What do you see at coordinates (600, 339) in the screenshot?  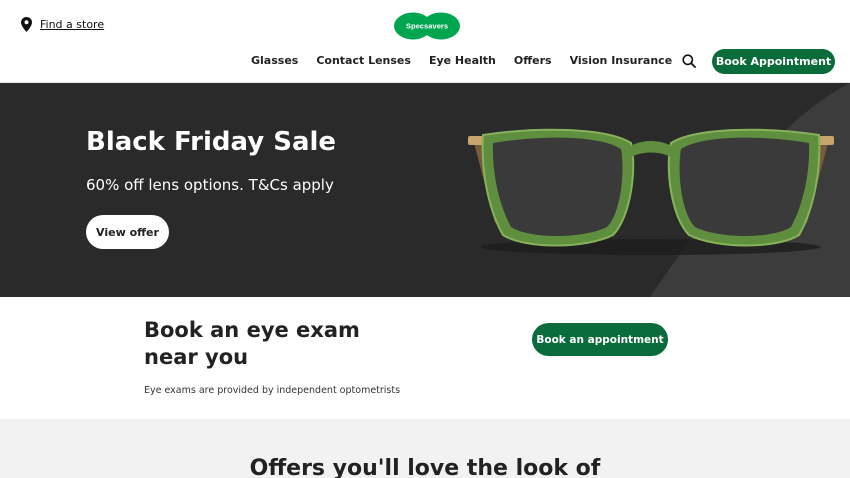 I see `book-an-appointment-button: Book an appointment` at bounding box center [600, 339].